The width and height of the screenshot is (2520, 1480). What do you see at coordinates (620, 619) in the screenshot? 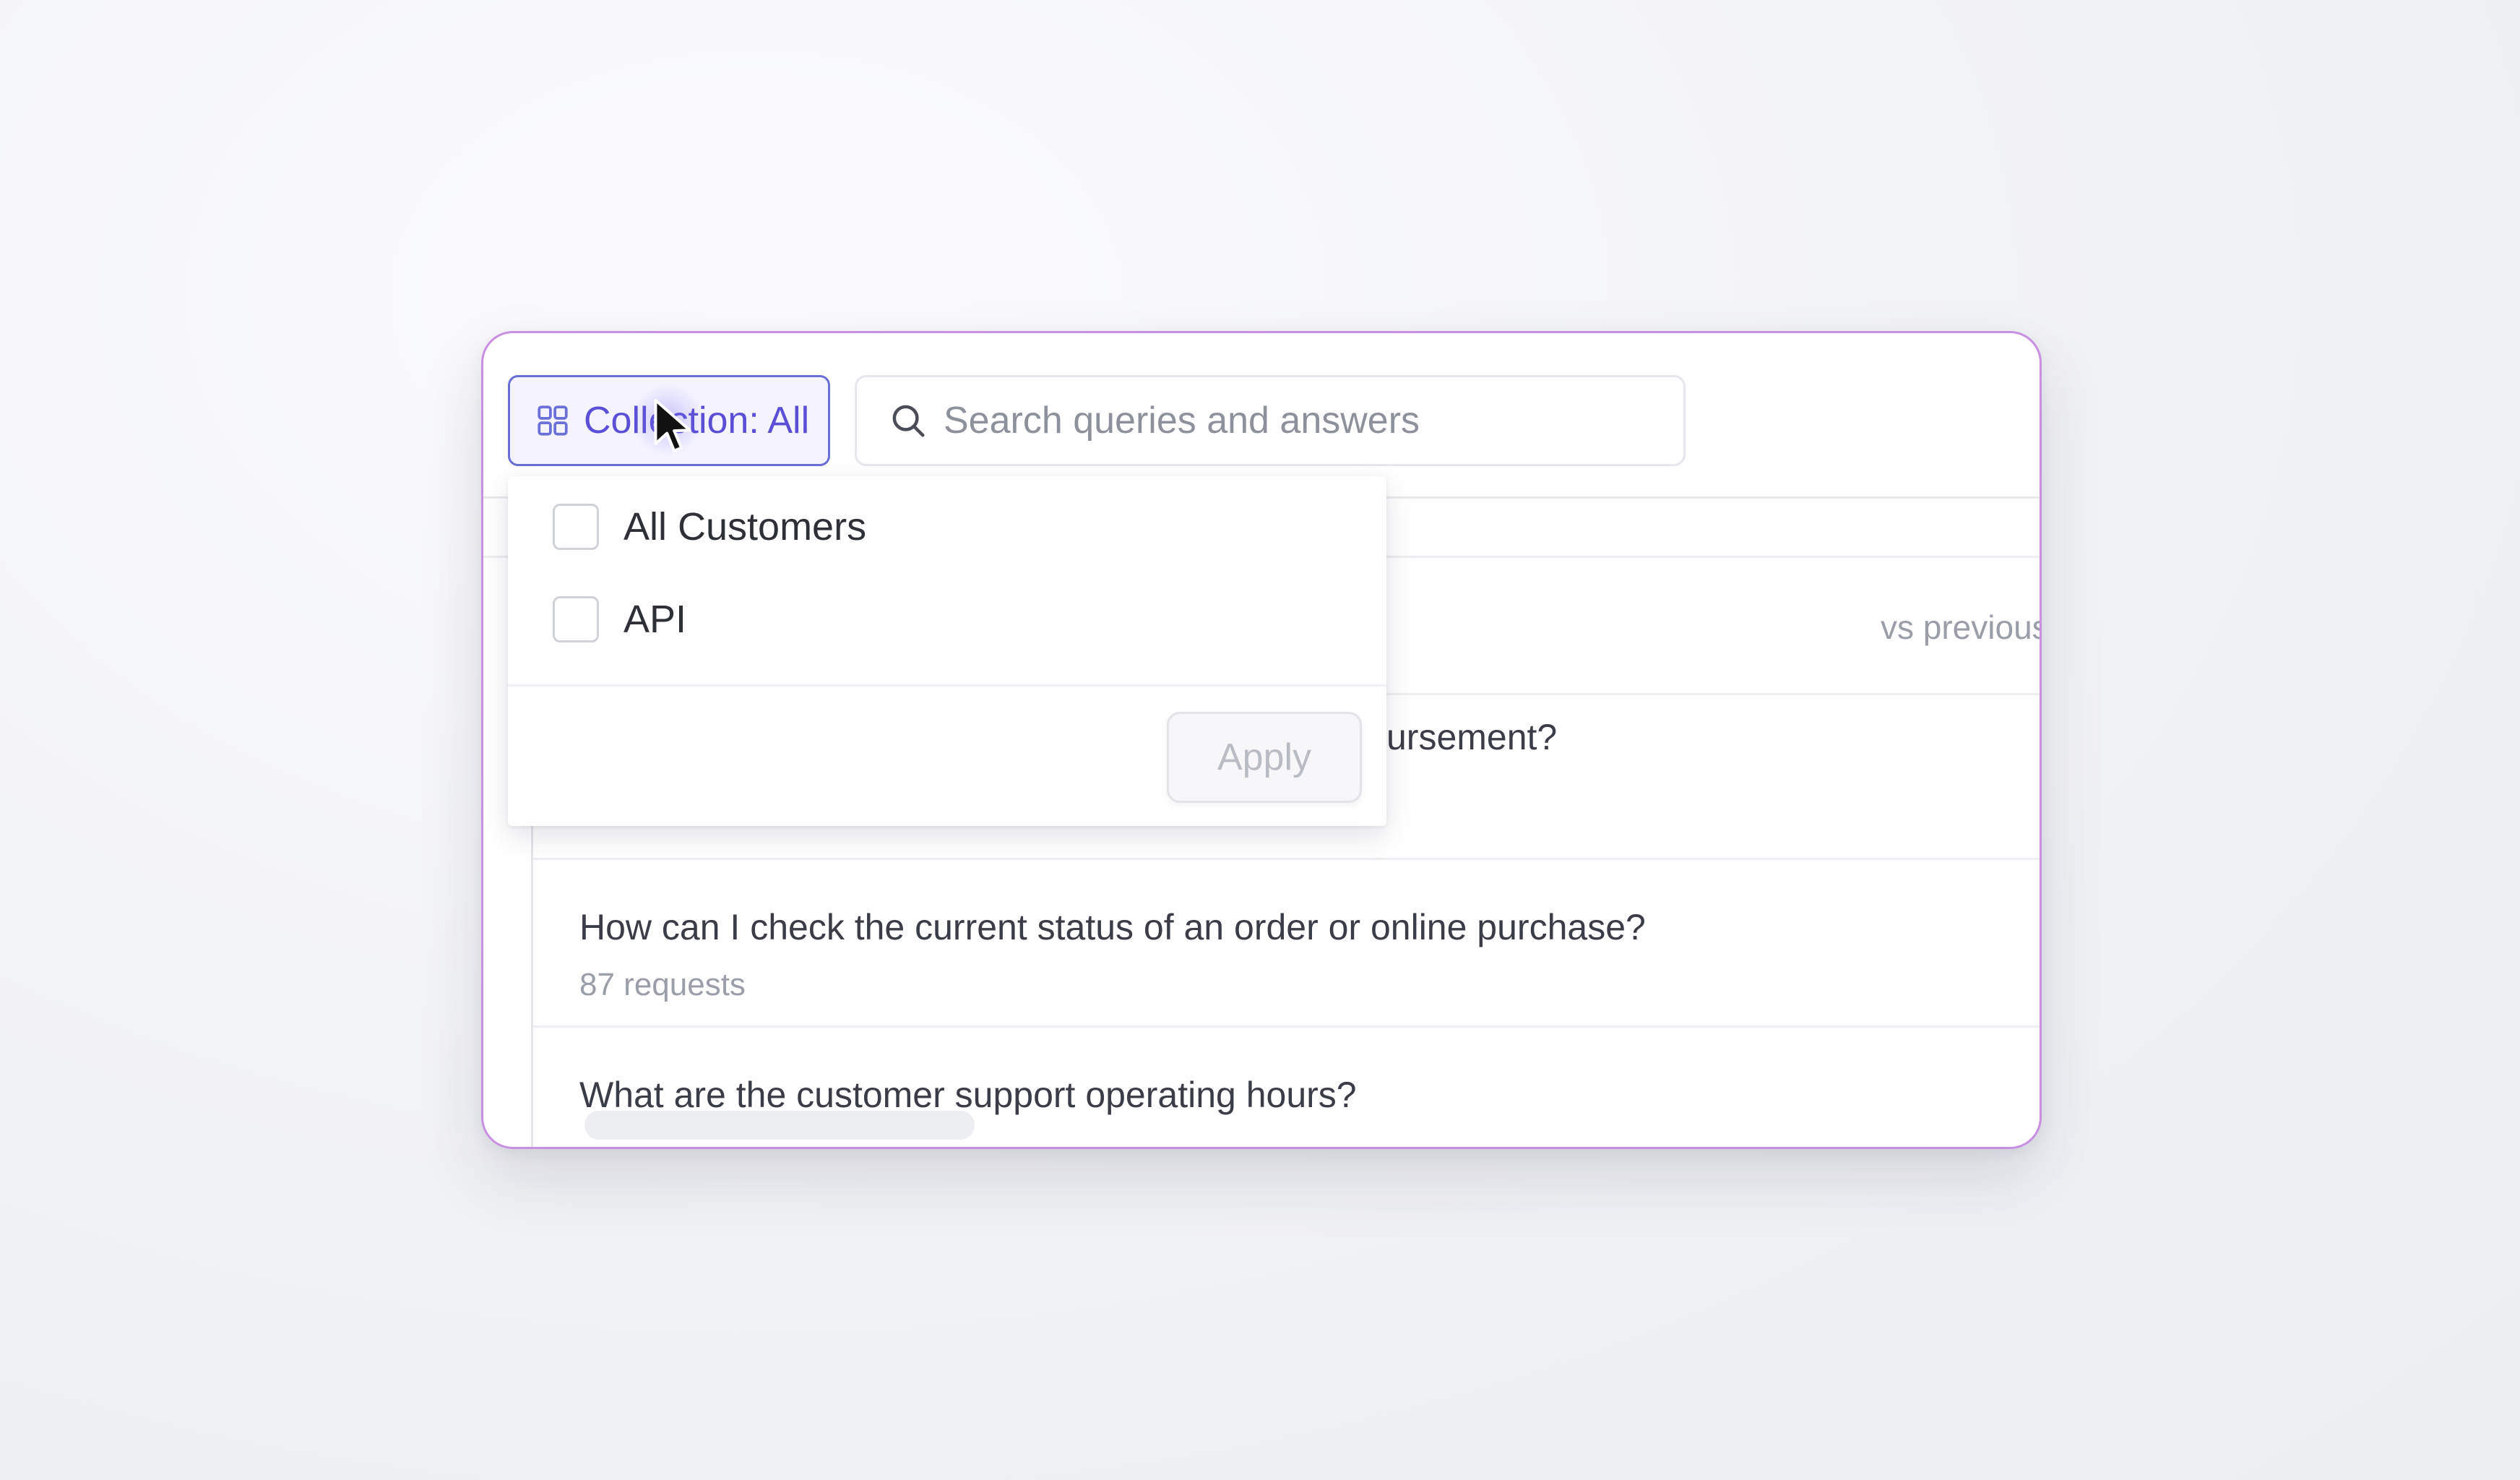
I see `option-api: API` at bounding box center [620, 619].